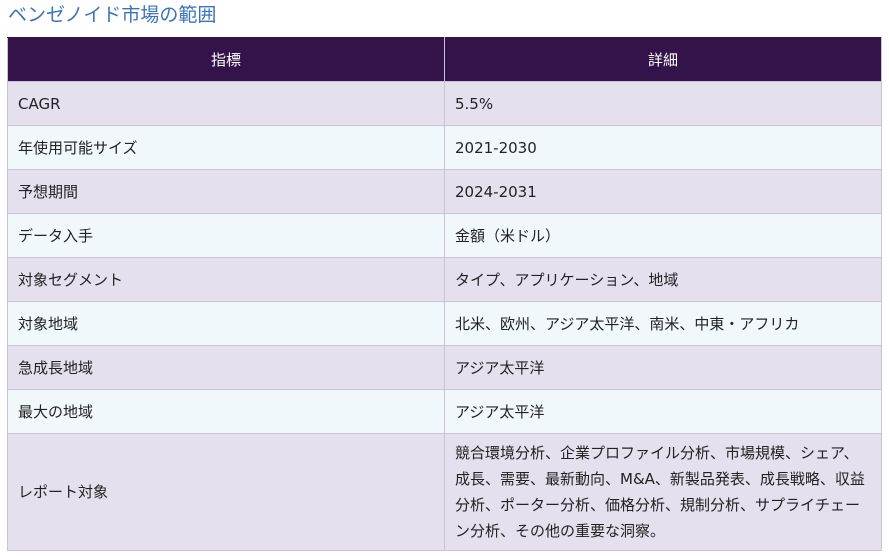  Describe the element at coordinates (226, 235) in the screenshot. I see `metric-cell: データ入手` at that location.